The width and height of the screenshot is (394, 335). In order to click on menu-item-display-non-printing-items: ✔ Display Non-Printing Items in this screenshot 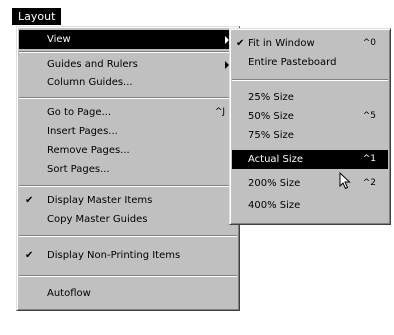, I will do `click(128, 255)`.